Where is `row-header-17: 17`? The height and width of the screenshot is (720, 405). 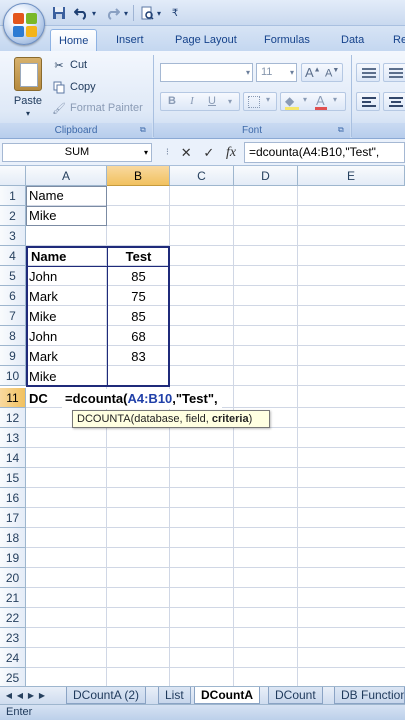
row-header-17: 17 is located at coordinates (13, 518).